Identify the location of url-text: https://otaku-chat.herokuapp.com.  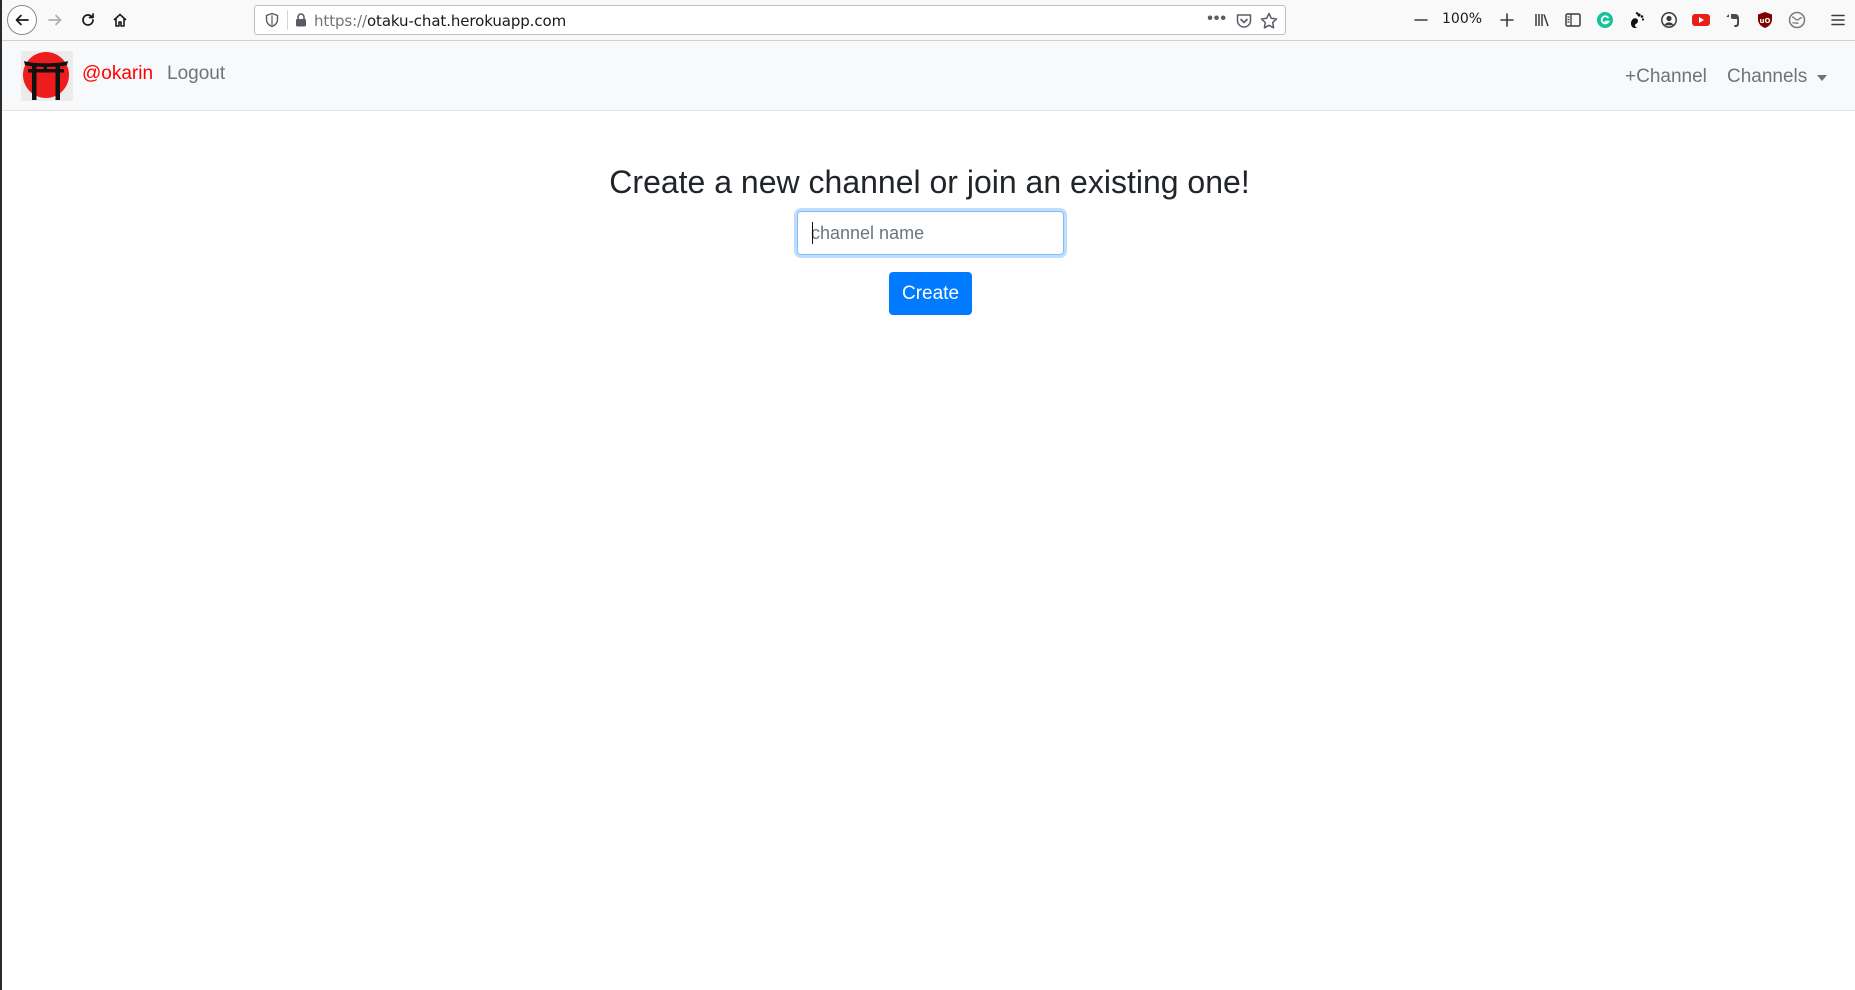
(440, 21).